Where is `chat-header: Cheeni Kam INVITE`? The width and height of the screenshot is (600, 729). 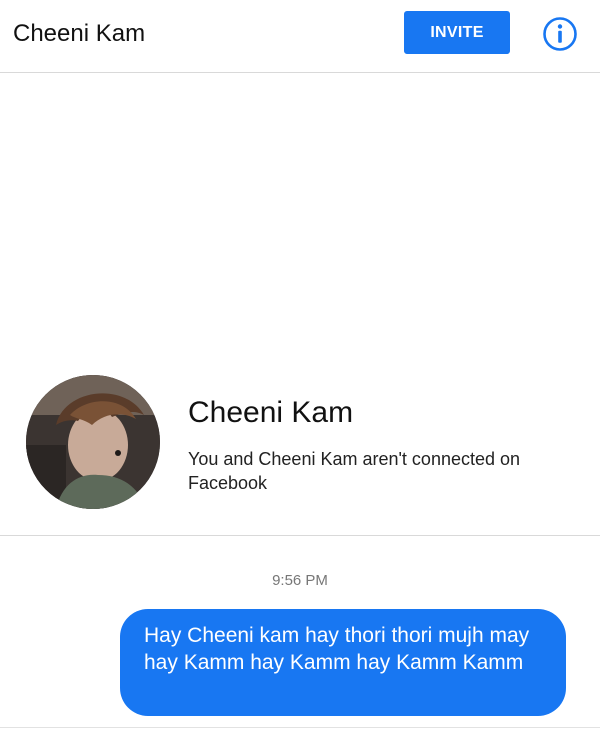 chat-header: Cheeni Kam INVITE is located at coordinates (300, 36).